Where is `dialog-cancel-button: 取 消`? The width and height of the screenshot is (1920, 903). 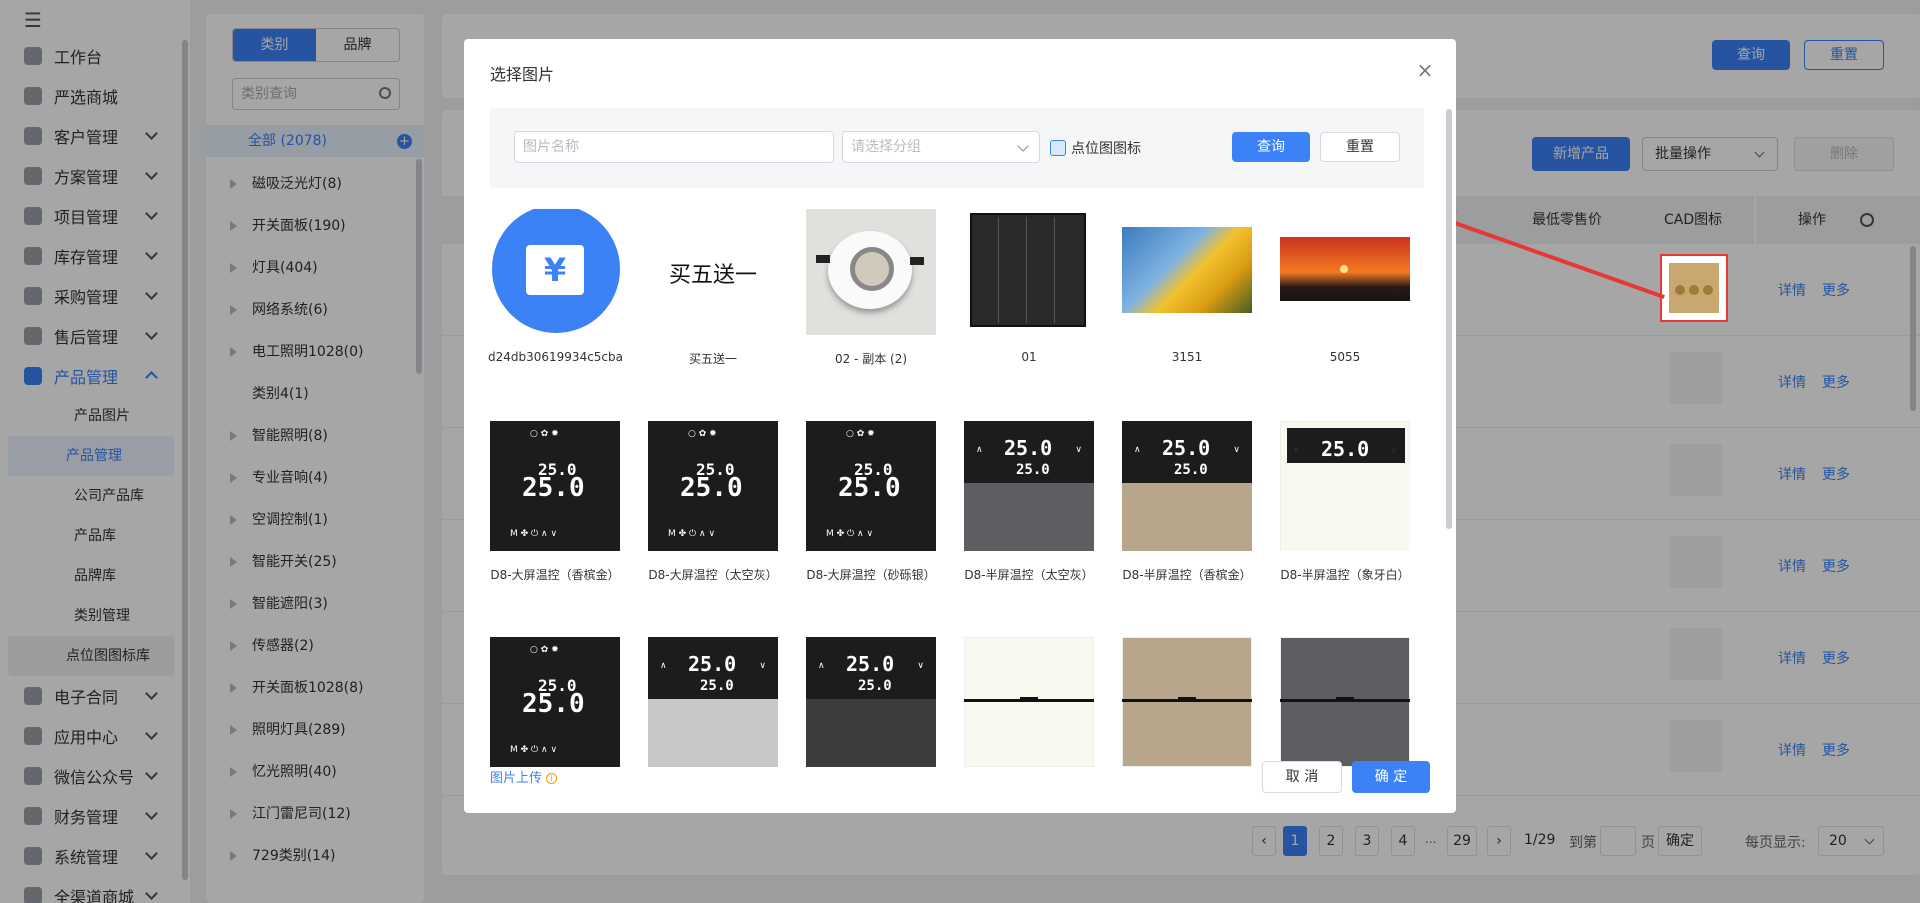
dialog-cancel-button: 取 消 is located at coordinates (1302, 777).